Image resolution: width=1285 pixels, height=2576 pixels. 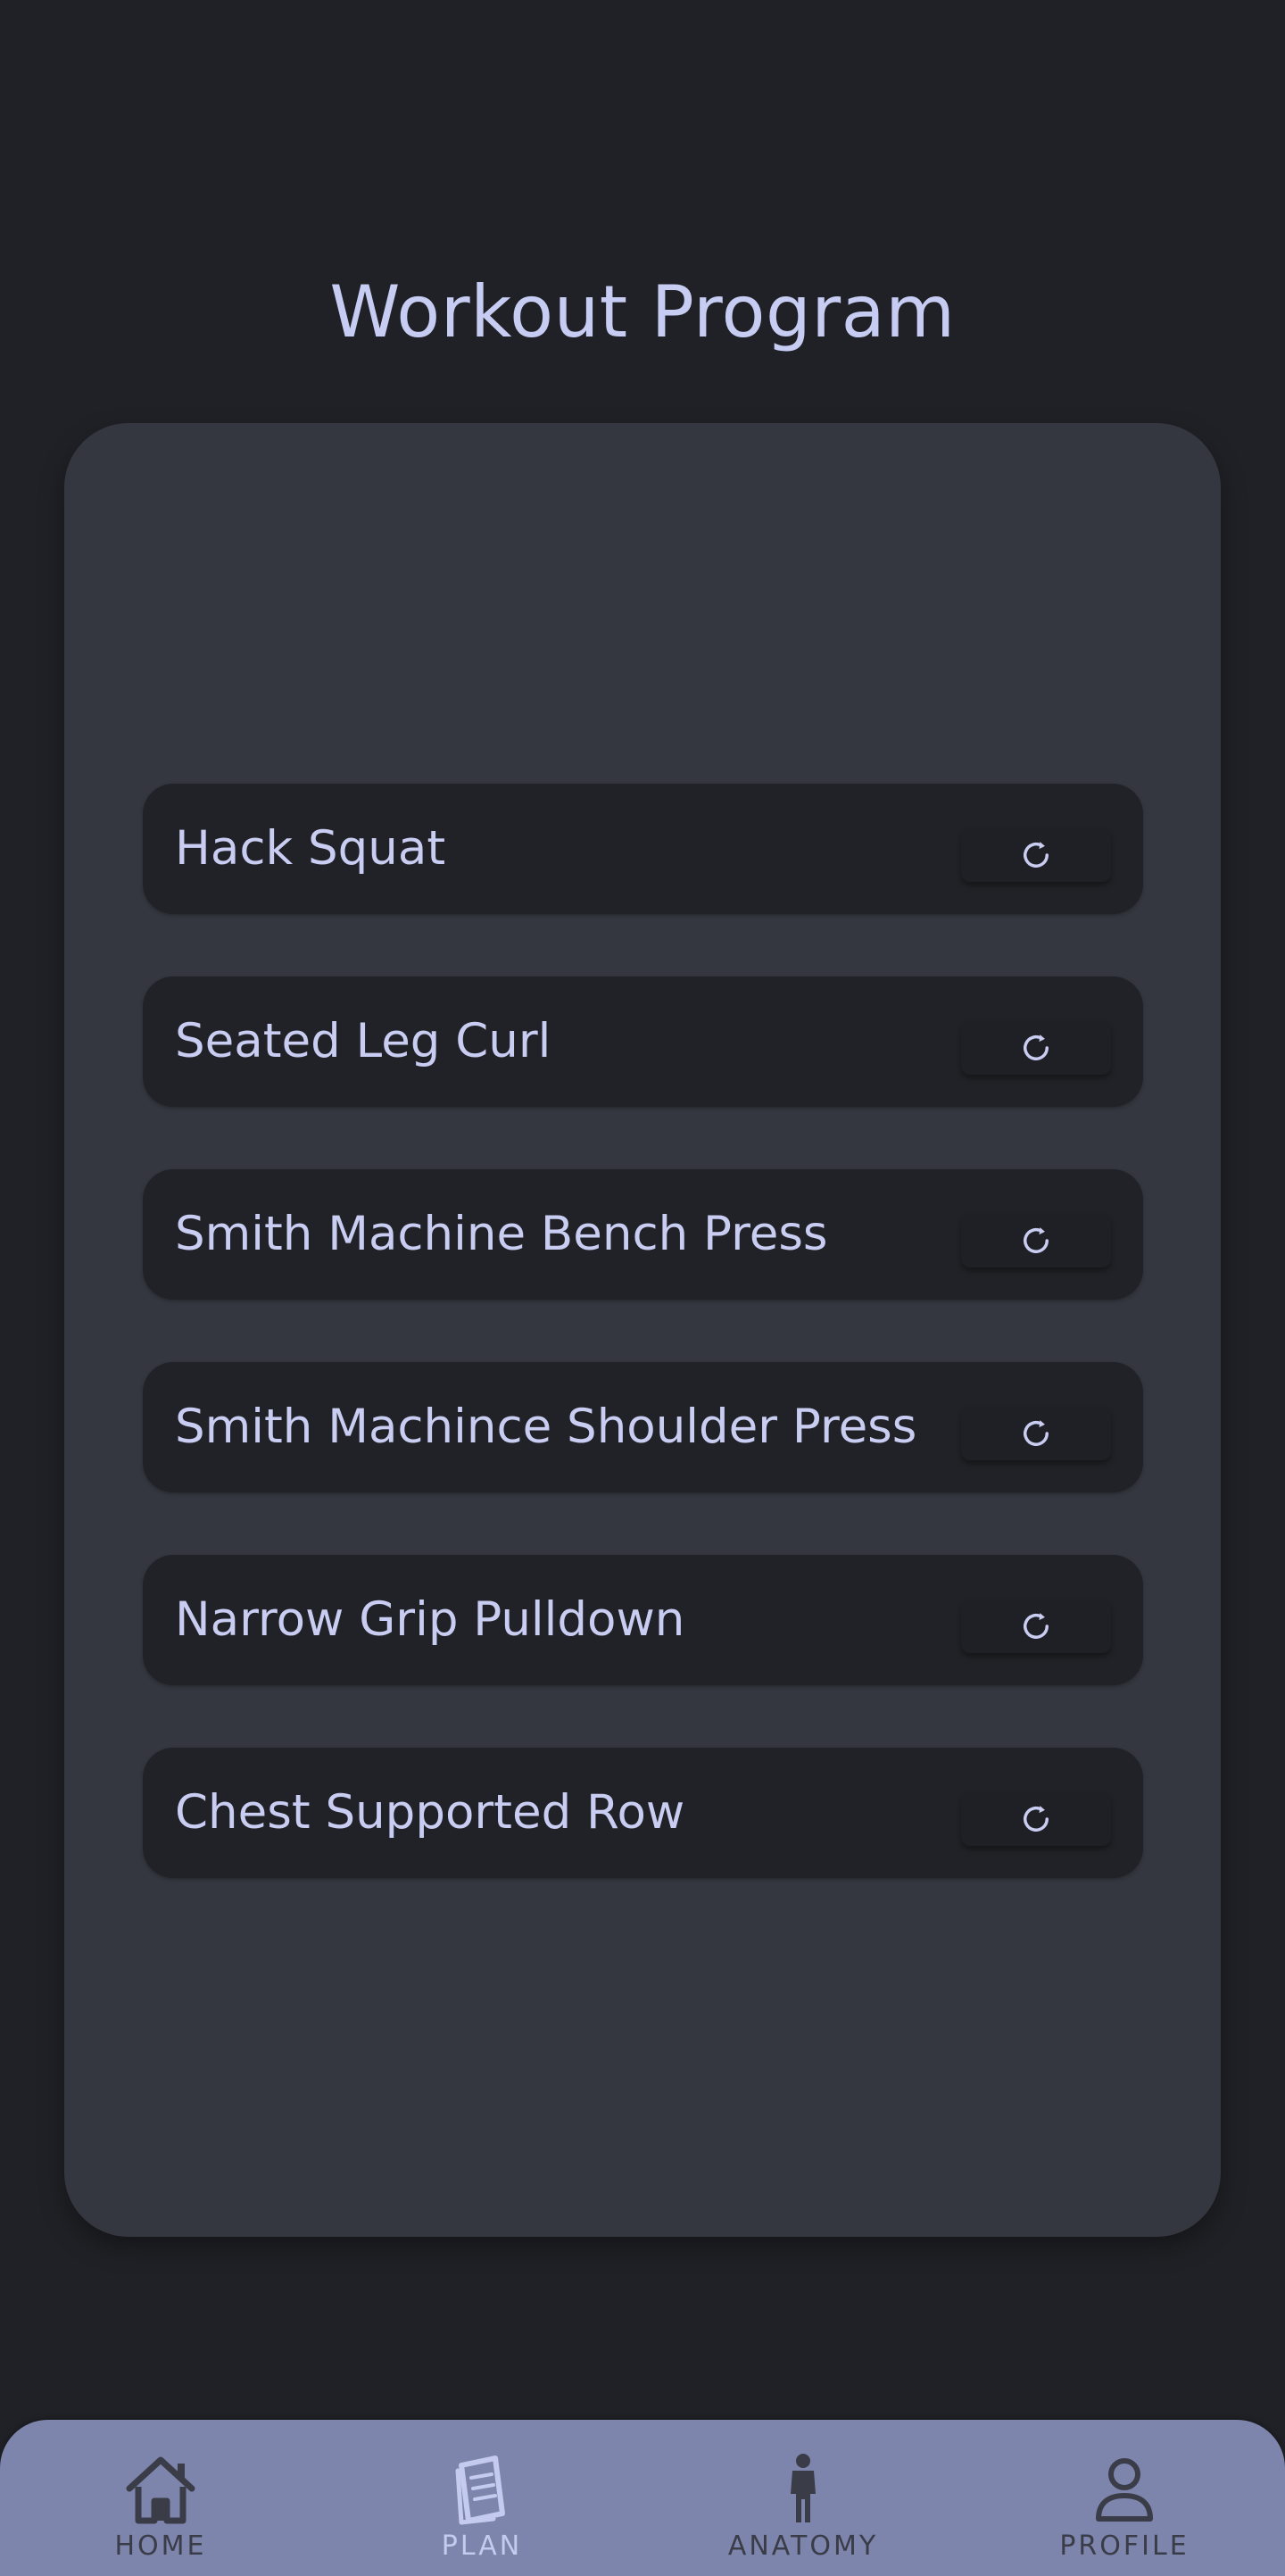 I want to click on profile-icon, so click(x=1125, y=2490).